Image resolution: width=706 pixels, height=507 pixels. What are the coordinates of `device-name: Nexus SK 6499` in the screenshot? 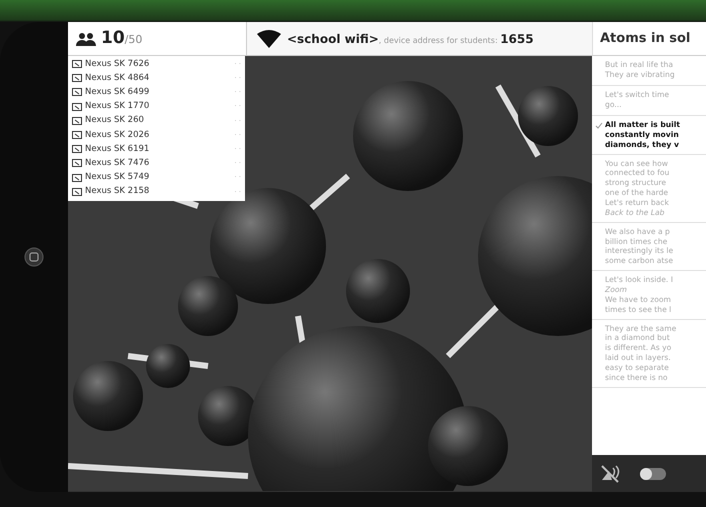 It's located at (117, 92).